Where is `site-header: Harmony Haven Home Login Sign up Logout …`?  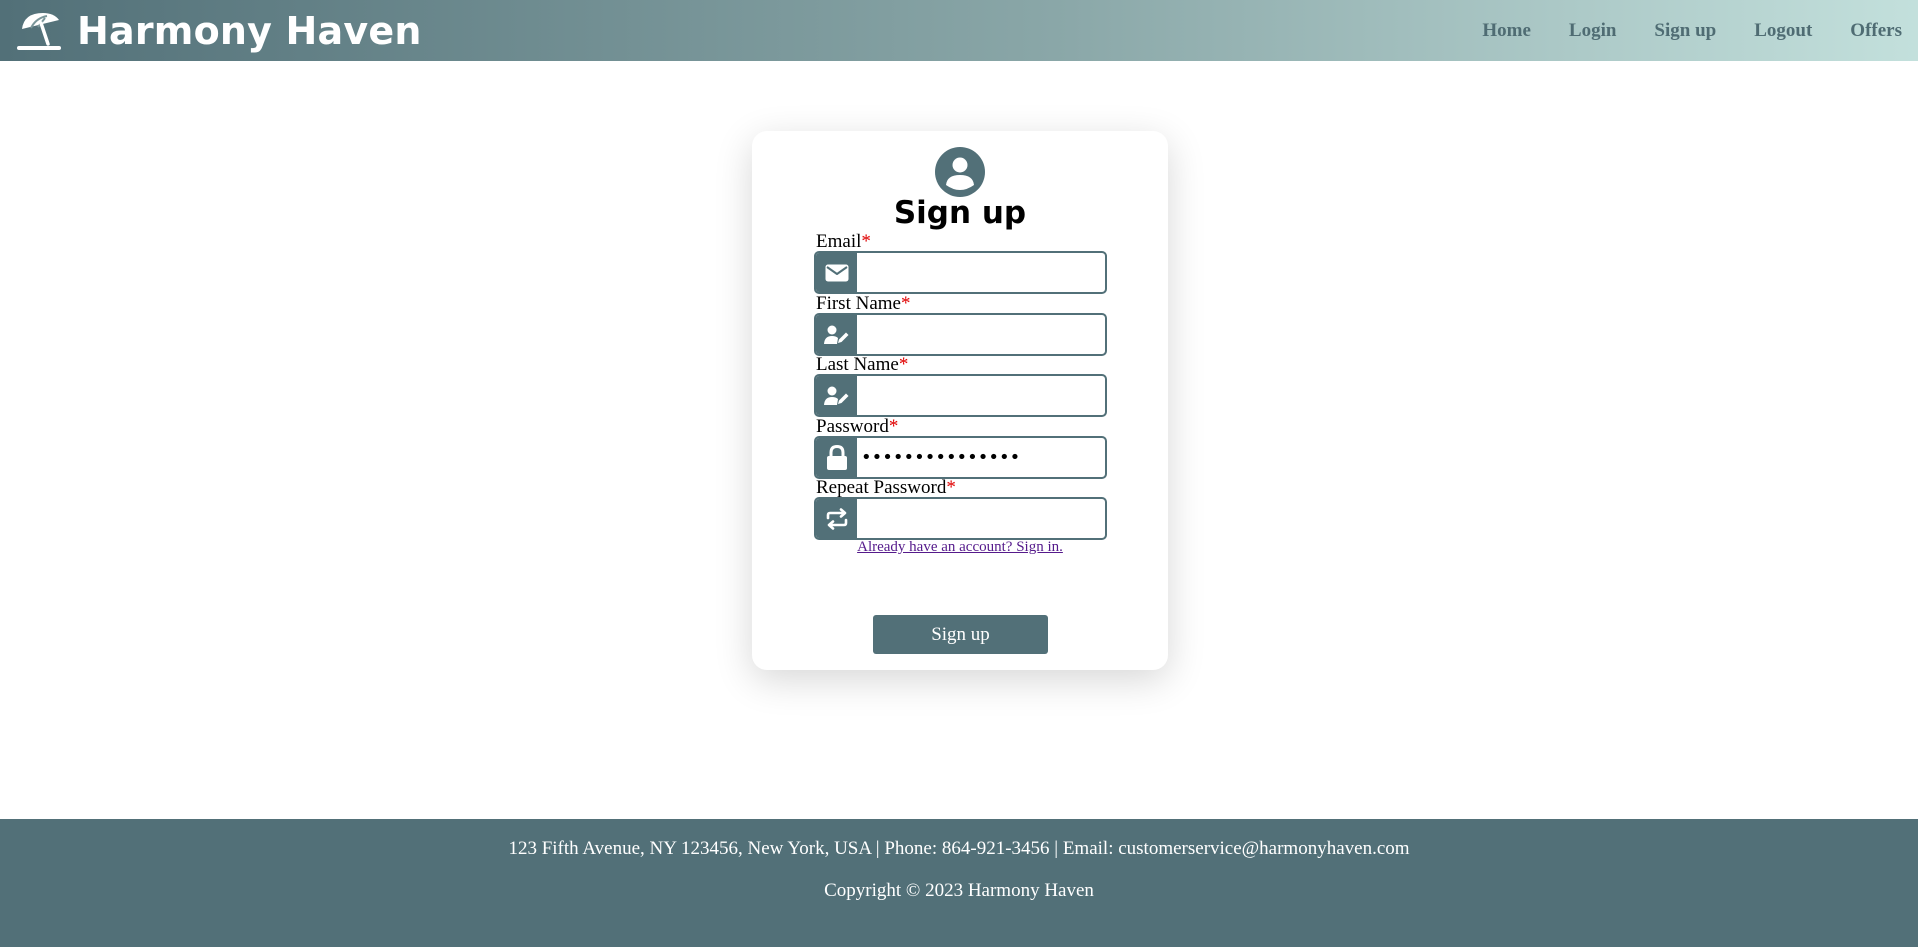 site-header: Harmony Haven Home Login Sign up Logout … is located at coordinates (959, 30).